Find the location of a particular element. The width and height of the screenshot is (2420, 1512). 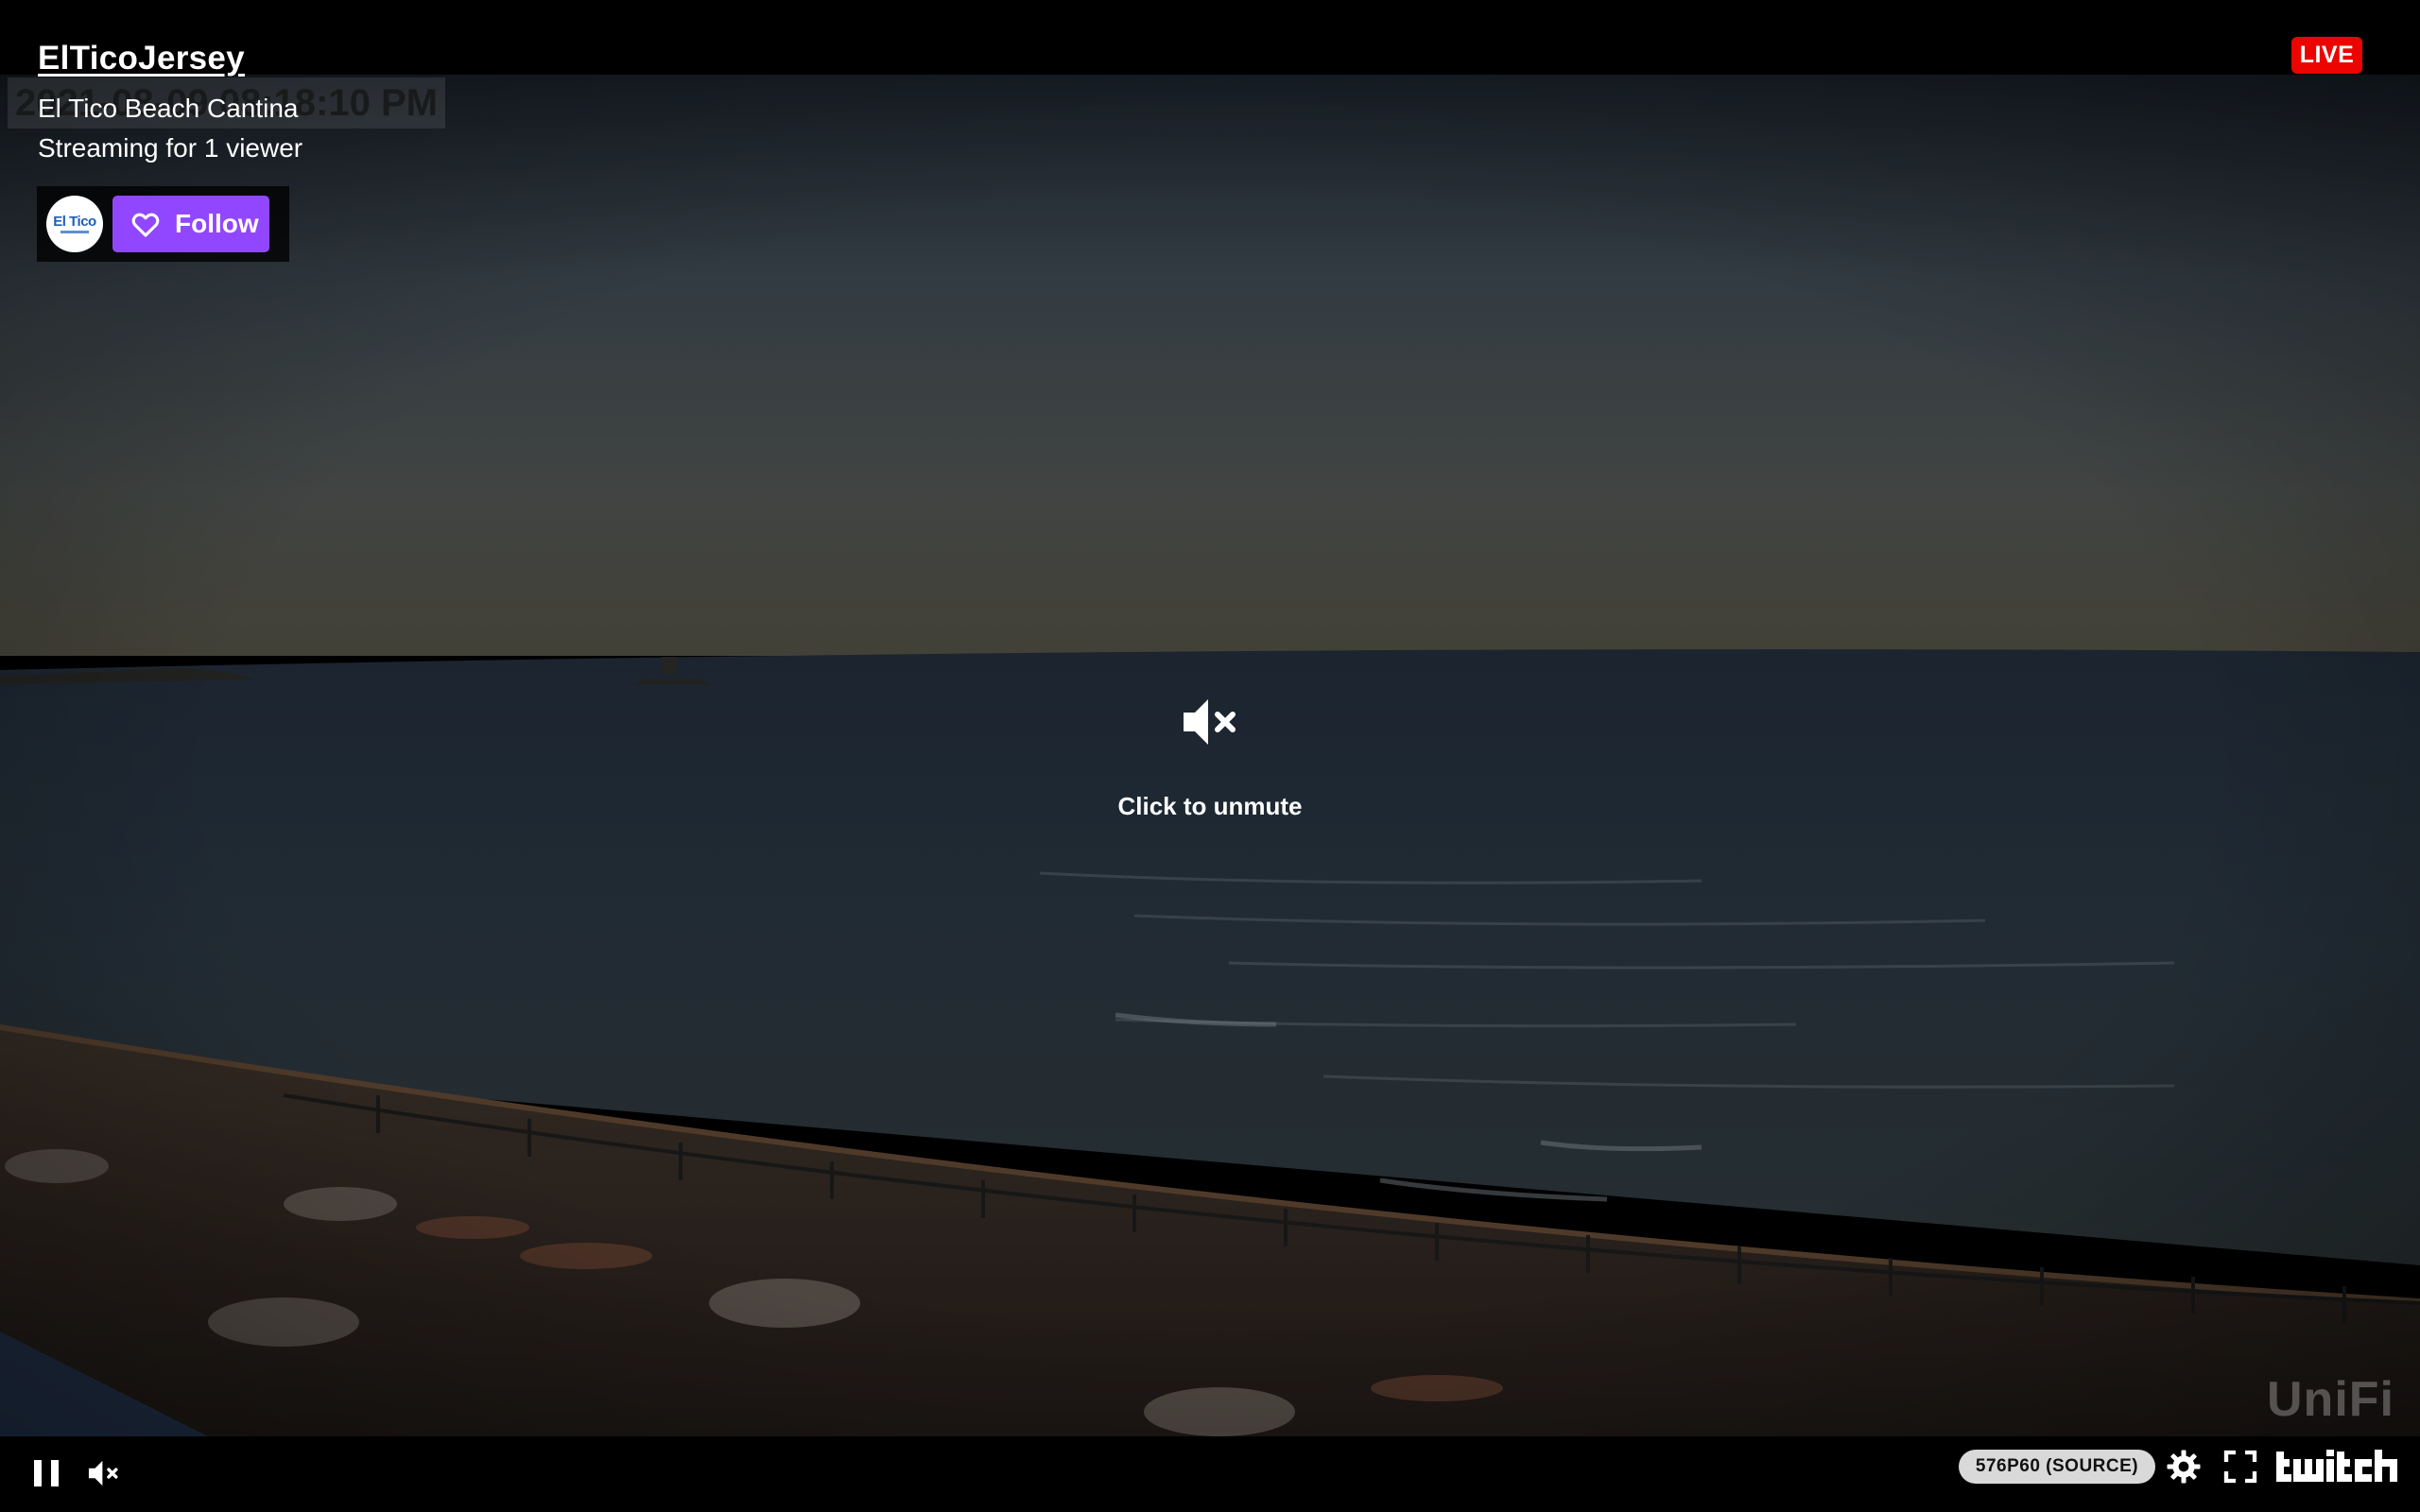

stream-title: El Tico Beach Cantina is located at coordinates (169, 108).